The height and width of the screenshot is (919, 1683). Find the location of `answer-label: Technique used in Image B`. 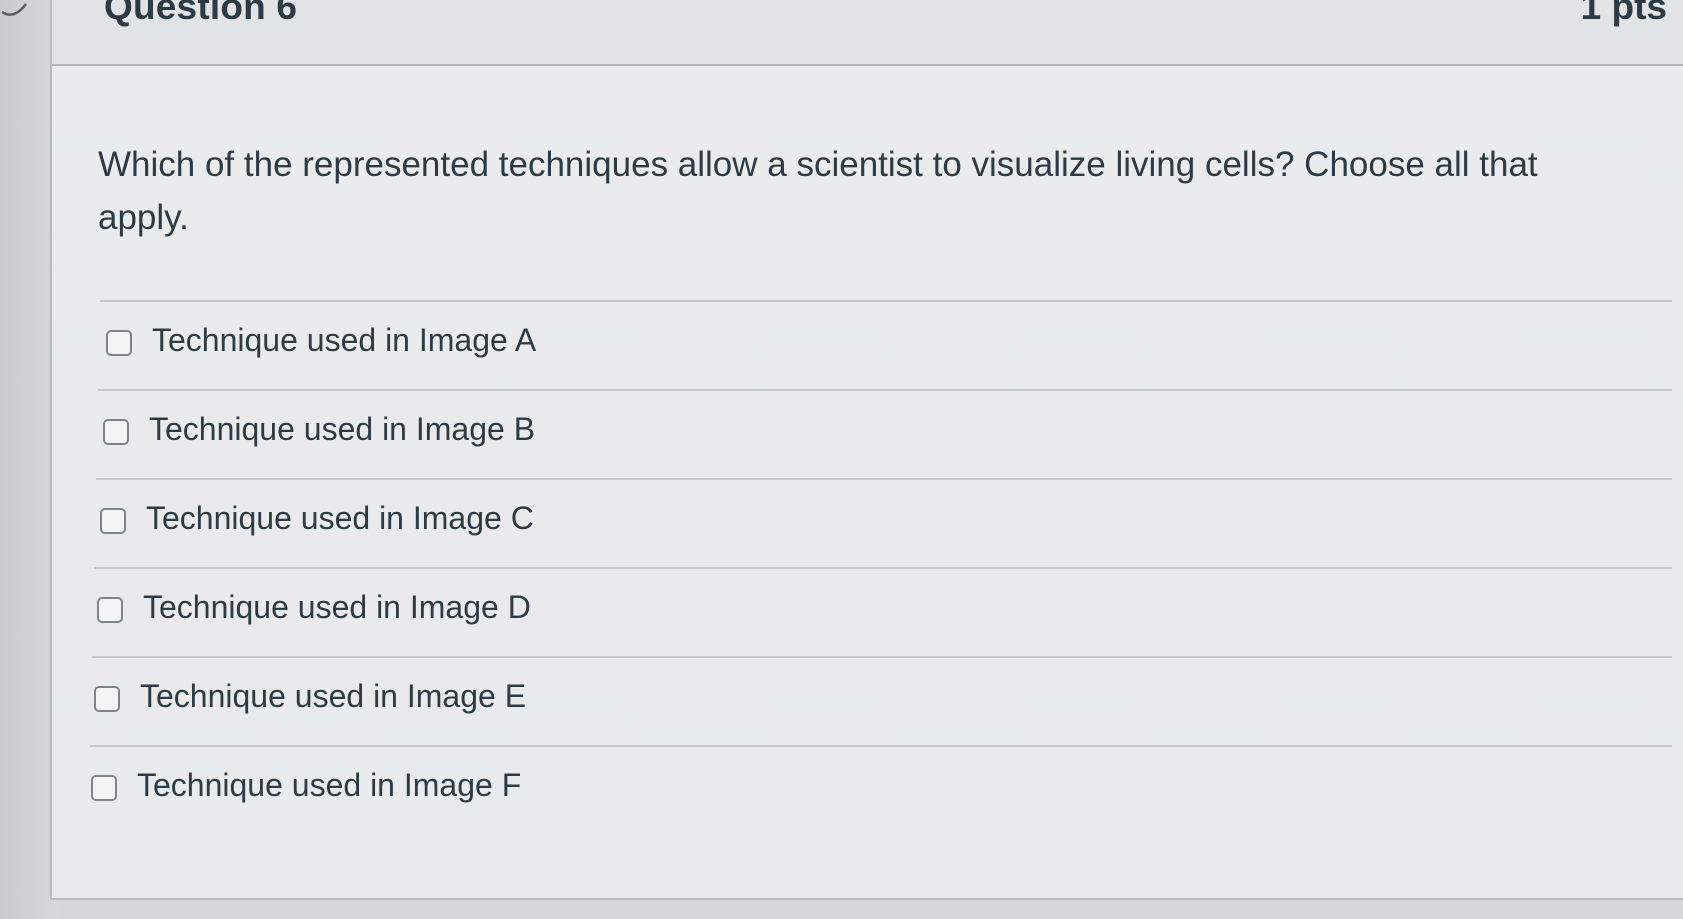

answer-label: Technique used in Image B is located at coordinates (342, 429).